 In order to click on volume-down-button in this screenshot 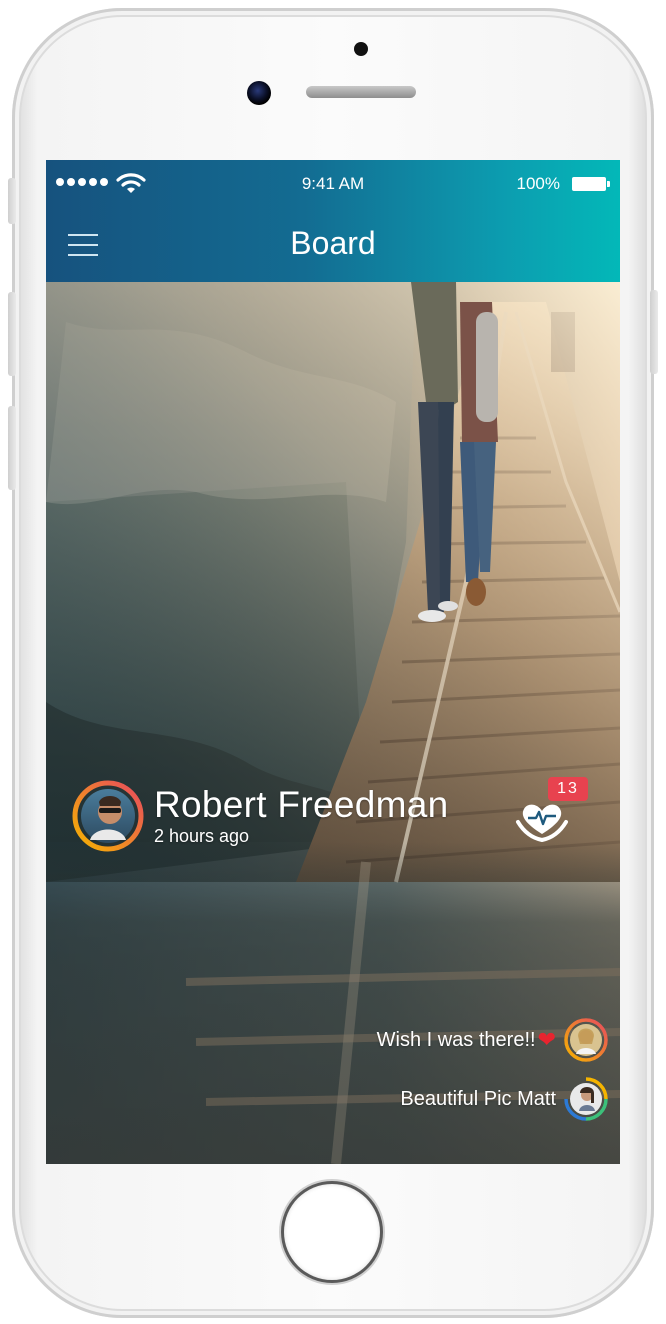, I will do `click(12, 448)`.